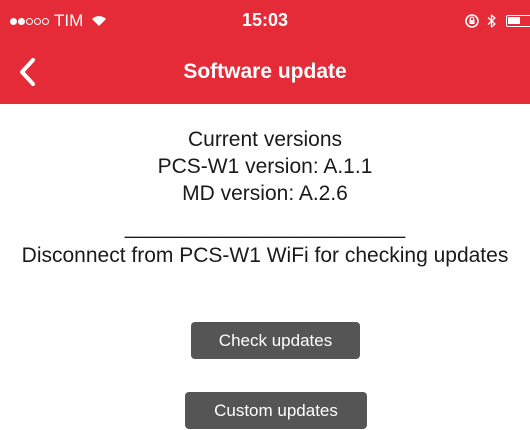 This screenshot has width=530, height=430. I want to click on status-time: 15:03, so click(265, 20).